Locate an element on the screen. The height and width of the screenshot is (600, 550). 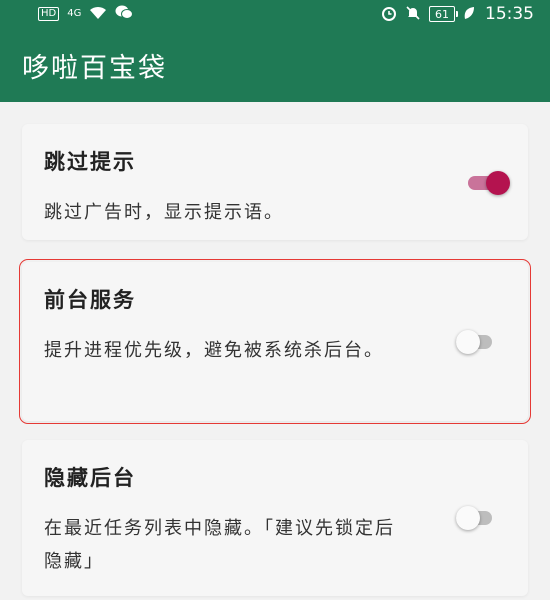
setting-title: 隐藏后台 is located at coordinates (90, 478).